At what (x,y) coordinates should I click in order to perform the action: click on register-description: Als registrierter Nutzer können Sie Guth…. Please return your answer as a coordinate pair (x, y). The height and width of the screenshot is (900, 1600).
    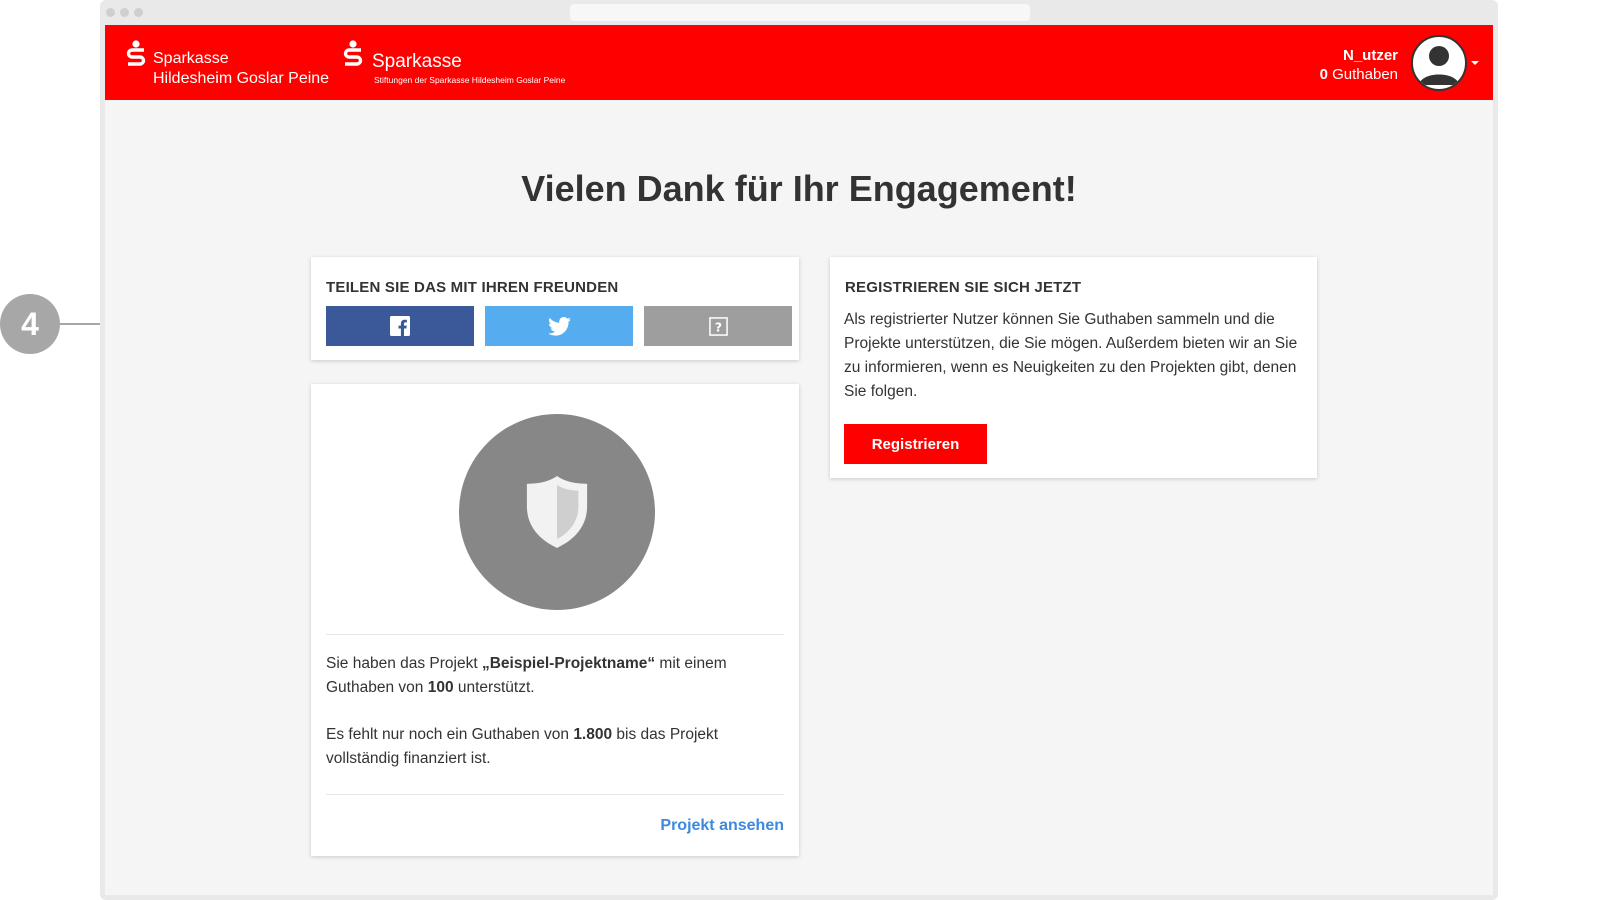
    Looking at the image, I should click on (1071, 355).